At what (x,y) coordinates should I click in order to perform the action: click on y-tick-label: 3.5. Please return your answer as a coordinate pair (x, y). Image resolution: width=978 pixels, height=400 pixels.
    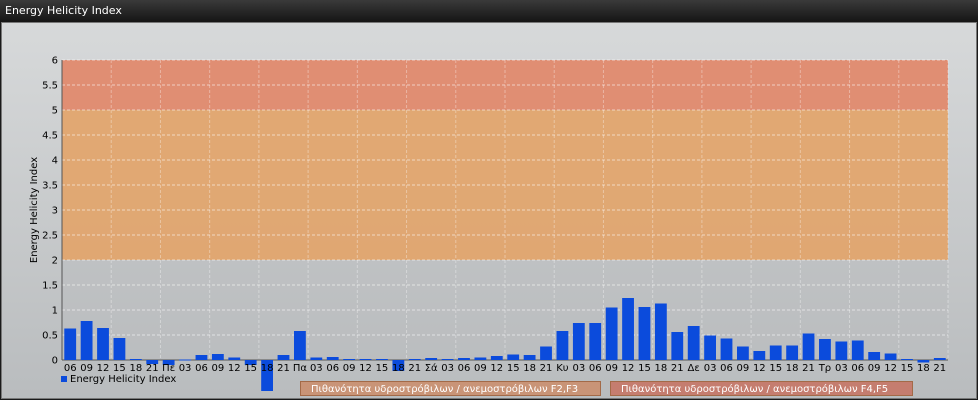
    Looking at the image, I should click on (50, 186).